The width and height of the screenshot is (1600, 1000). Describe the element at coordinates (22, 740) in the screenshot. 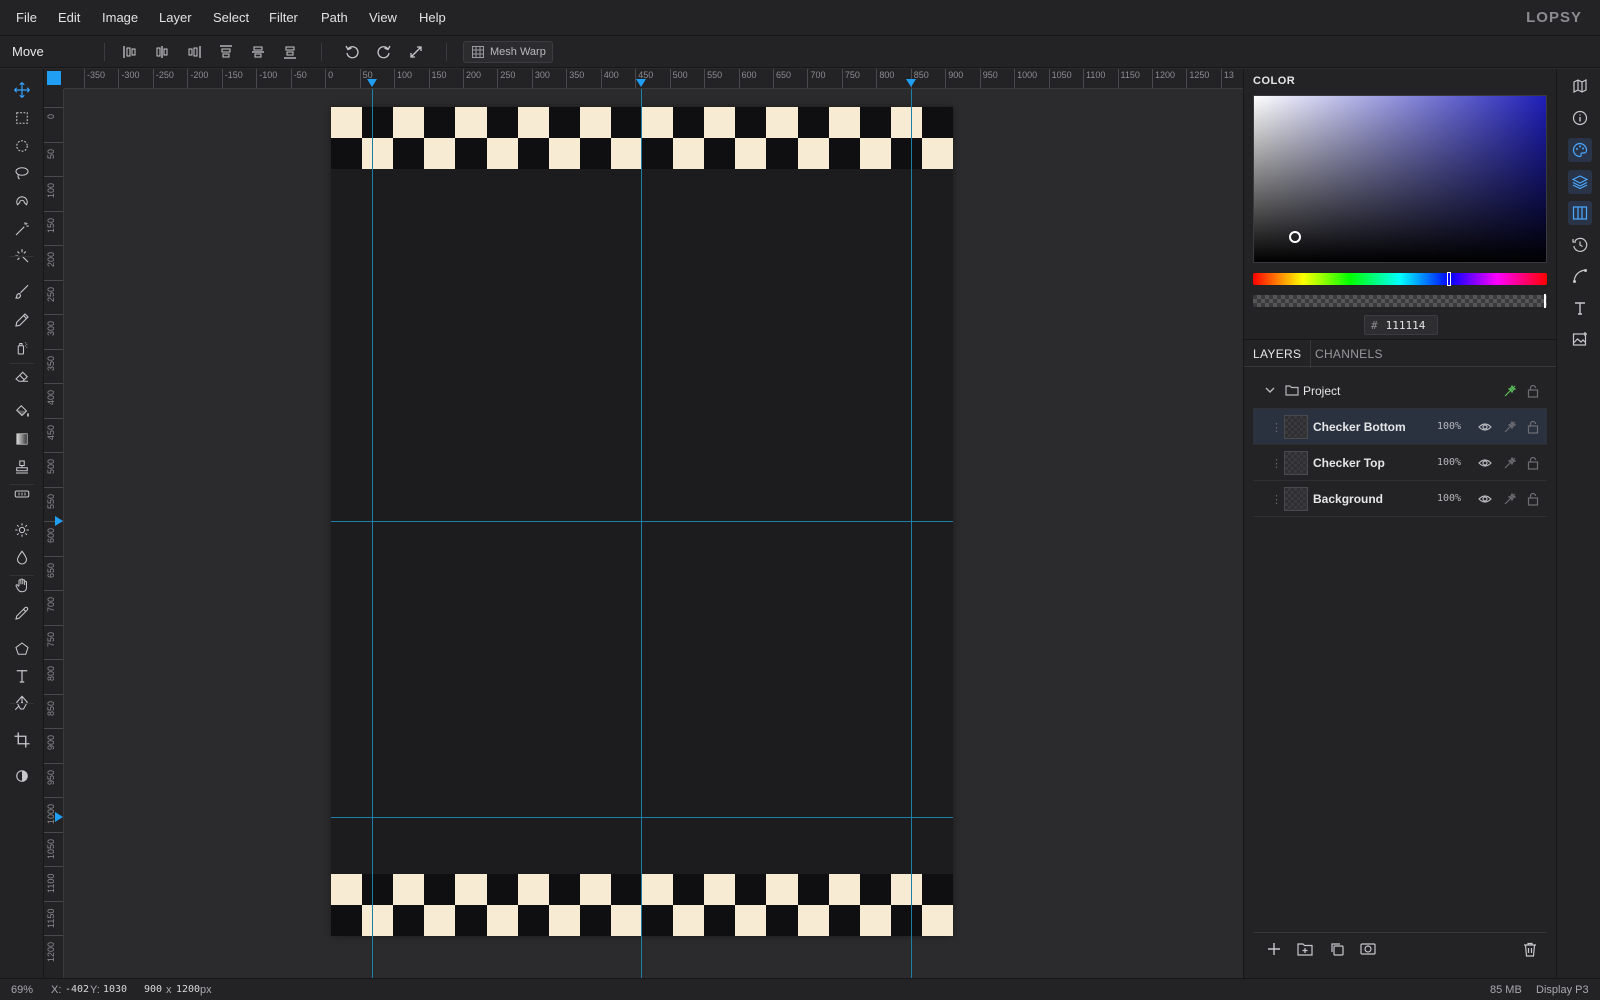

I see `crop-icon` at that location.